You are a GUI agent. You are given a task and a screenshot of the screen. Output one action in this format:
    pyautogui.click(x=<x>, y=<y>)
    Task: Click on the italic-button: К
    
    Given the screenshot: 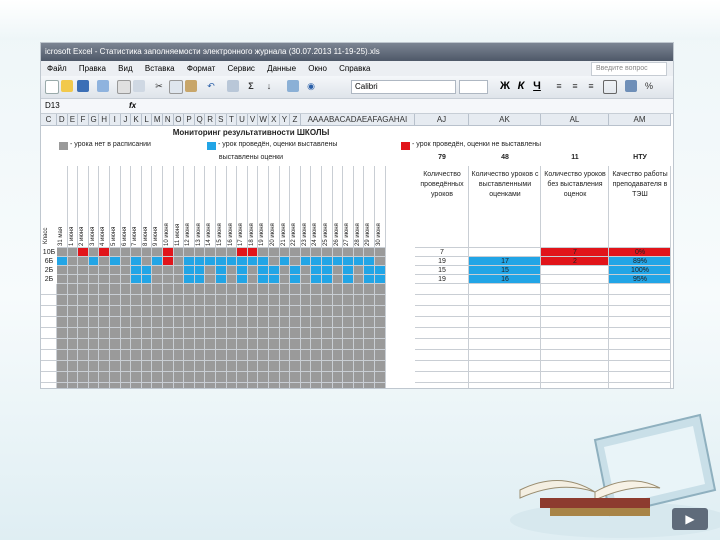 What is the action you would take?
    pyautogui.click(x=521, y=86)
    